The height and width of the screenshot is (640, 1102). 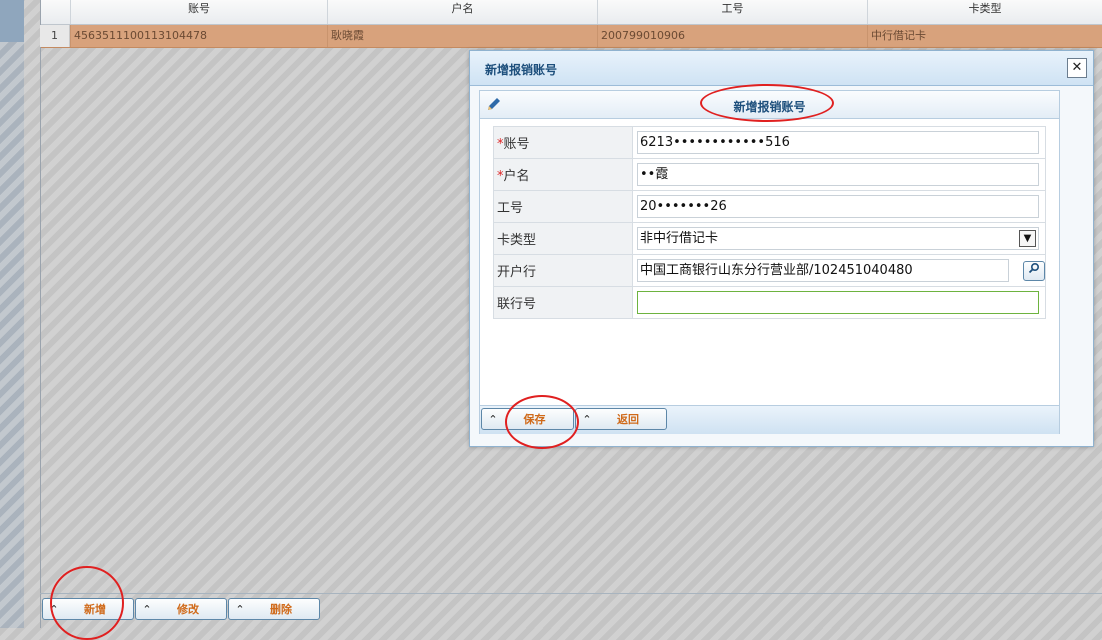 I want to click on name-label: *户名, so click(x=563, y=174).